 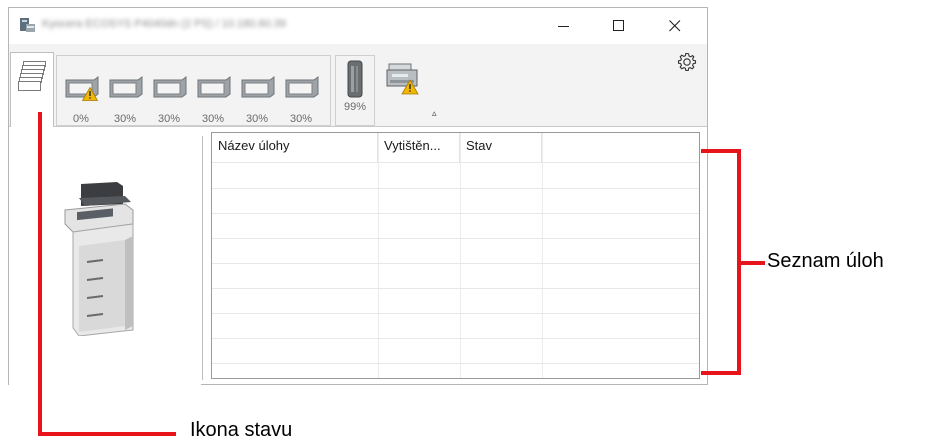 I want to click on toner-level: 99%, so click(x=355, y=107).